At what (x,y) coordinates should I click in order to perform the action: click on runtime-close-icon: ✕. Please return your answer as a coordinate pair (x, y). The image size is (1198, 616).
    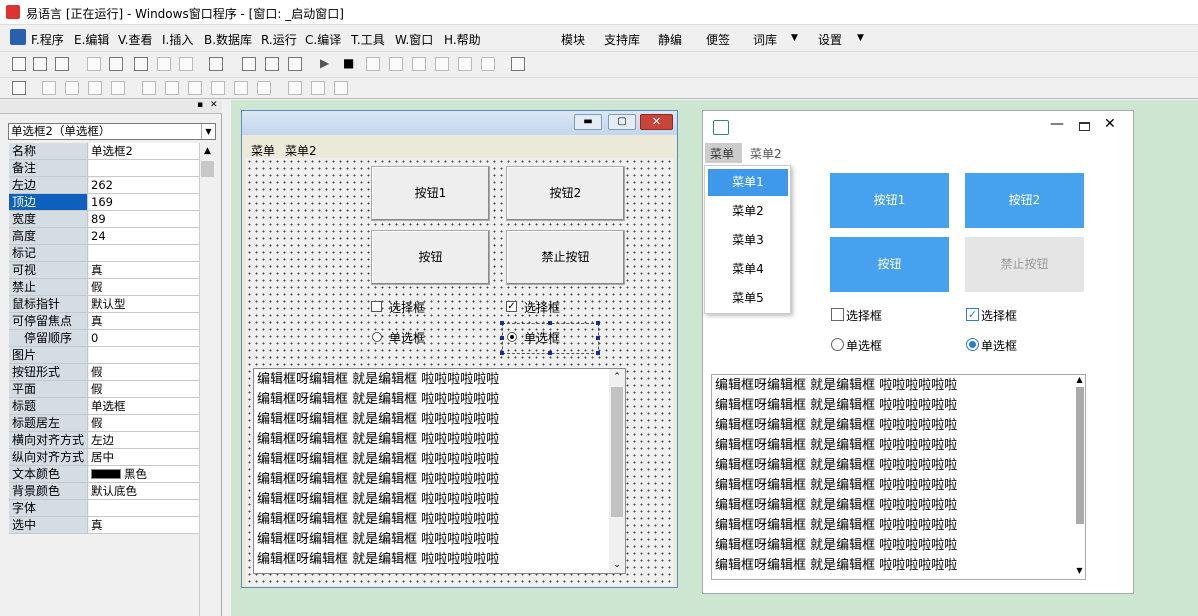
    Looking at the image, I should click on (1110, 124).